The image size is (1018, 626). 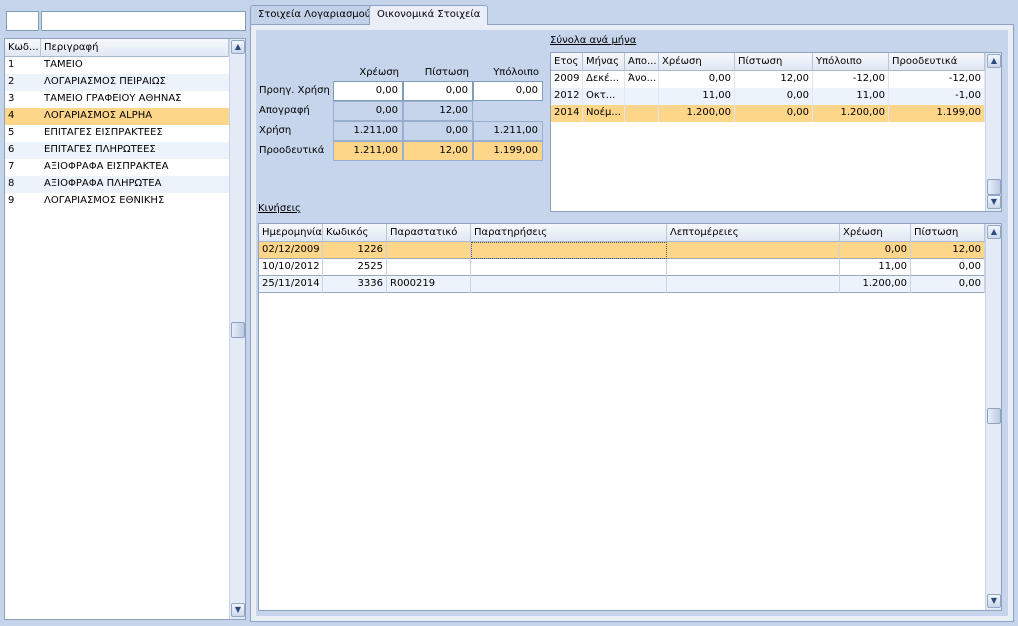 I want to click on account-row: 6 ΕΠΙΤΑΓΕΣ ΠΛΗΡΩΤΕΕΣ, so click(x=117, y=150).